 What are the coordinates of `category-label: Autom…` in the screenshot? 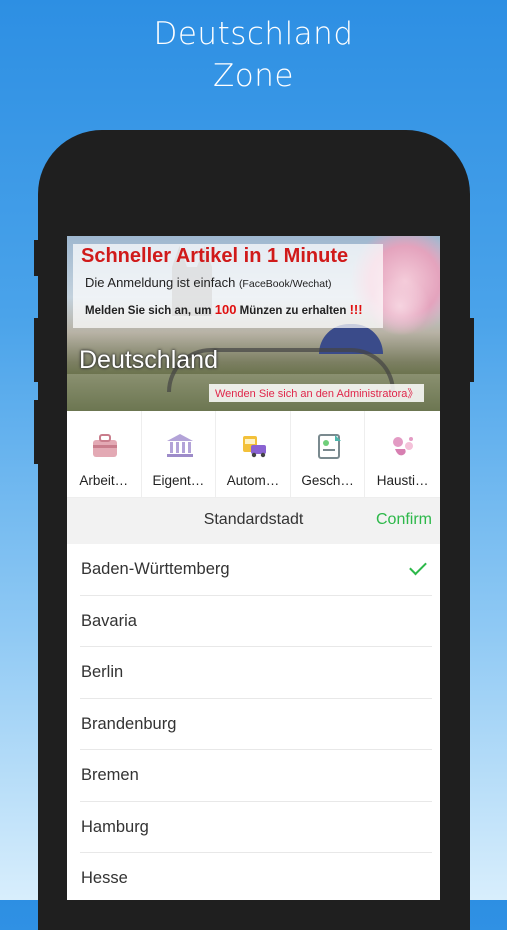 It's located at (253, 480).